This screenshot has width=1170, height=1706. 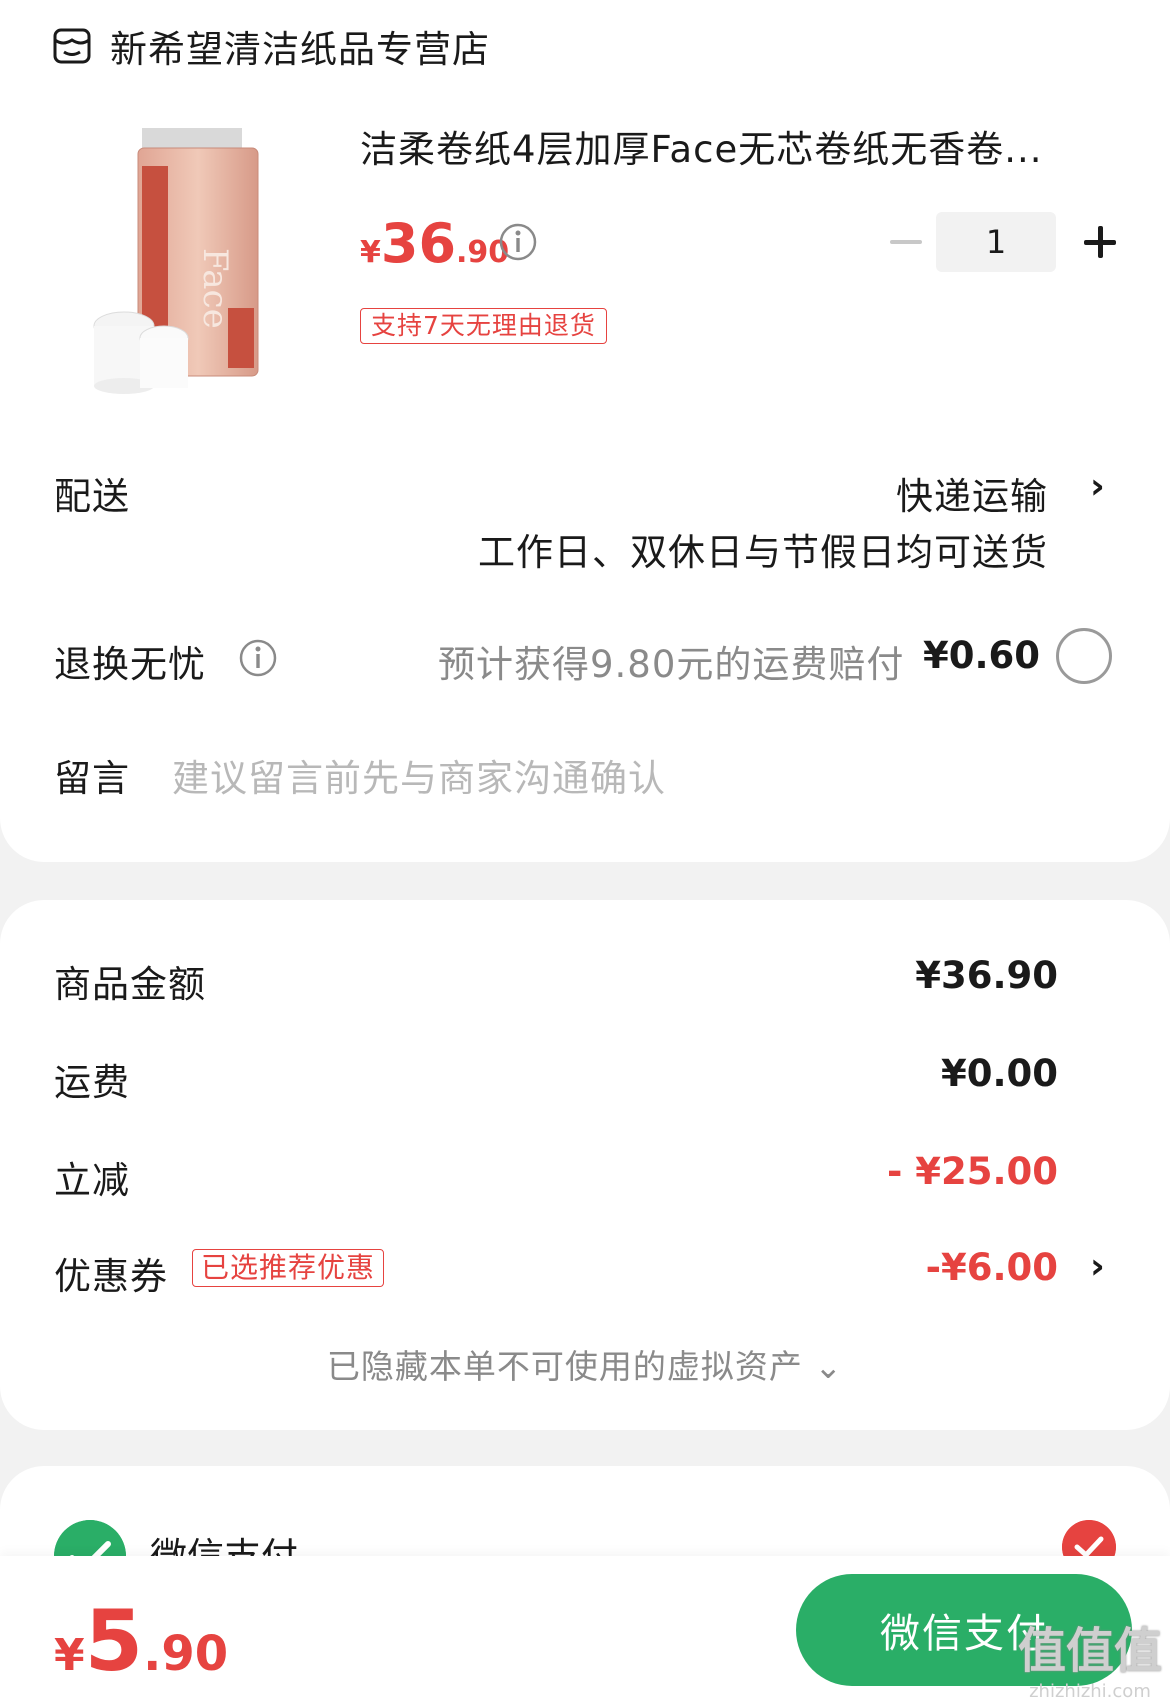 What do you see at coordinates (1097, 486) in the screenshot?
I see `delivery-chevron-icon: ›` at bounding box center [1097, 486].